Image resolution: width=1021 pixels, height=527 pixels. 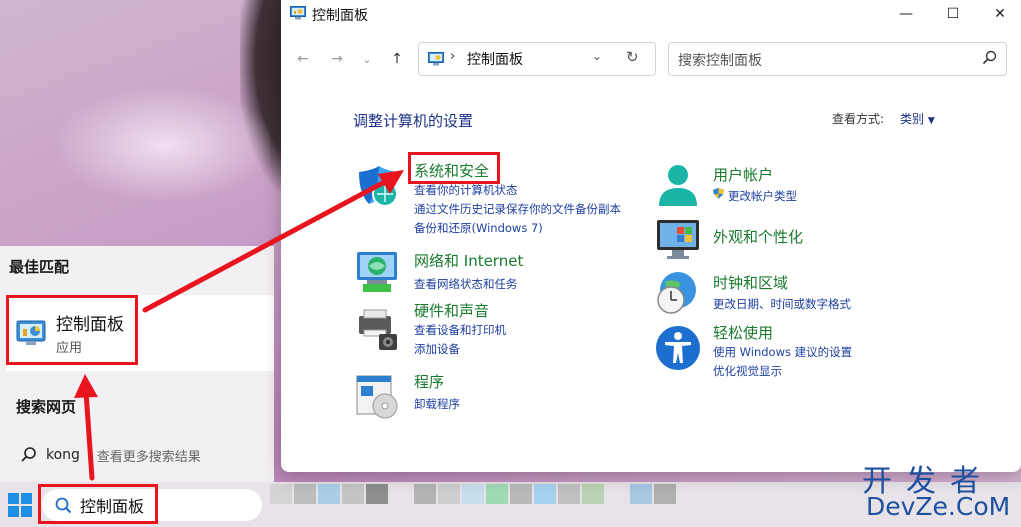 What do you see at coordinates (495, 60) in the screenshot?
I see `address-text: 控制面板` at bounding box center [495, 60].